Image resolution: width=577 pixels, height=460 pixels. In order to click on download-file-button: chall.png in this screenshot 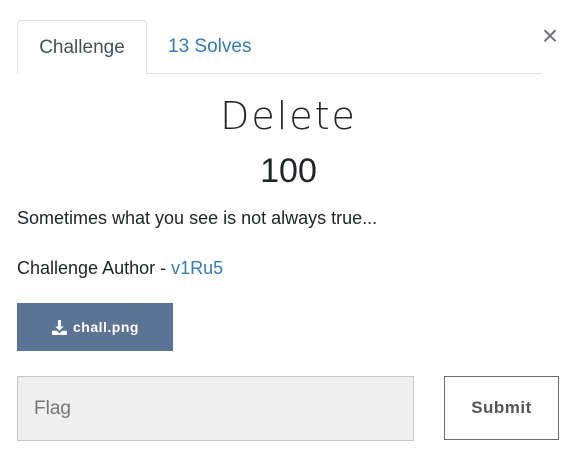, I will do `click(95, 327)`.